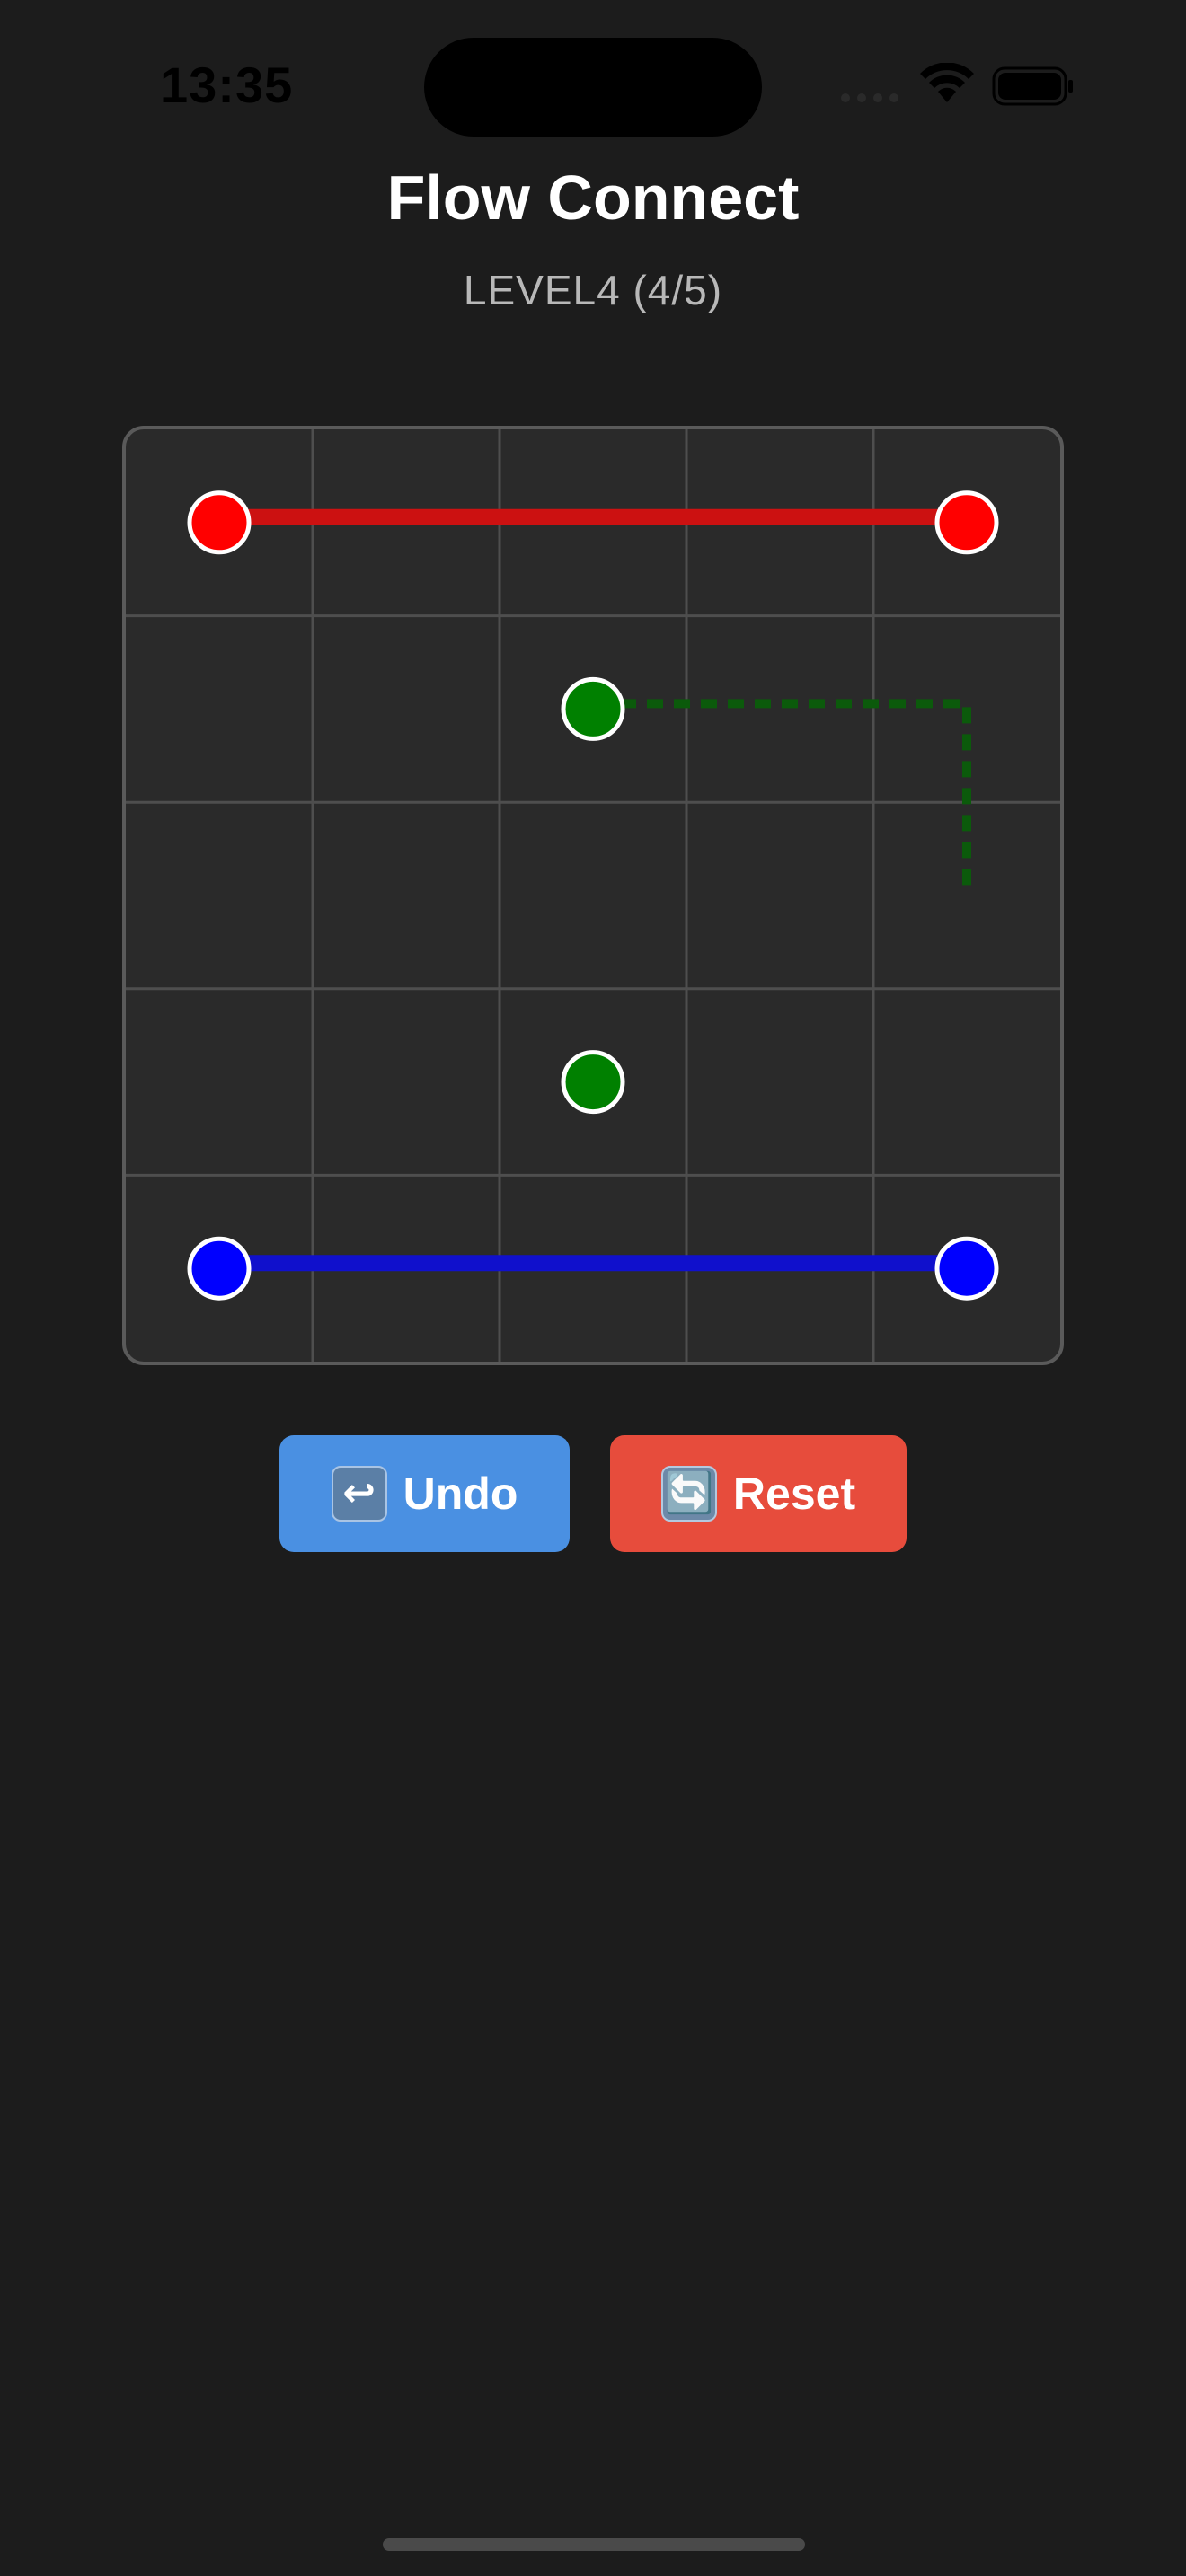 Image resolution: width=1186 pixels, height=2576 pixels. What do you see at coordinates (593, 87) in the screenshot?
I see `dynamic-island` at bounding box center [593, 87].